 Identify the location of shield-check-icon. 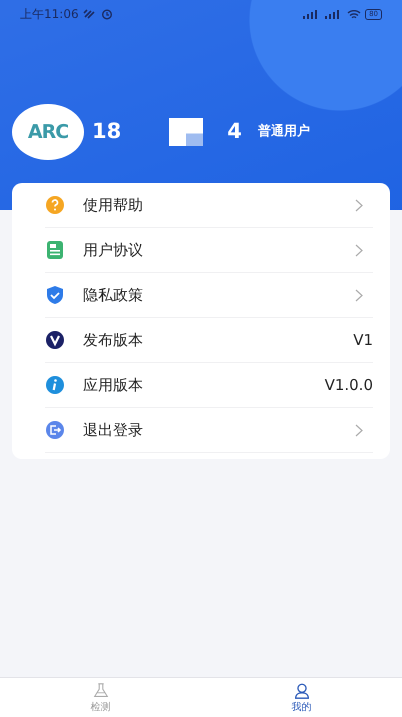
(55, 295).